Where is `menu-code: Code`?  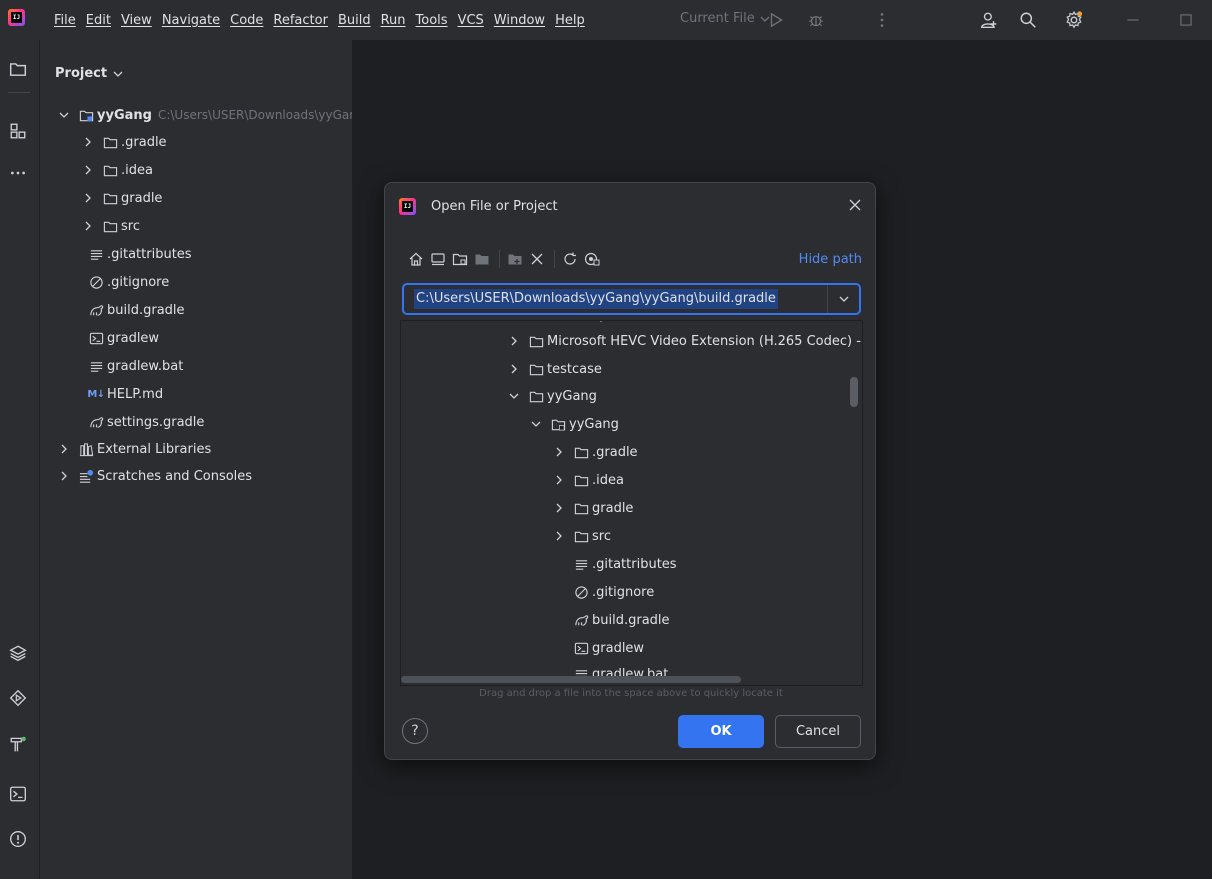
menu-code: Code is located at coordinates (246, 20).